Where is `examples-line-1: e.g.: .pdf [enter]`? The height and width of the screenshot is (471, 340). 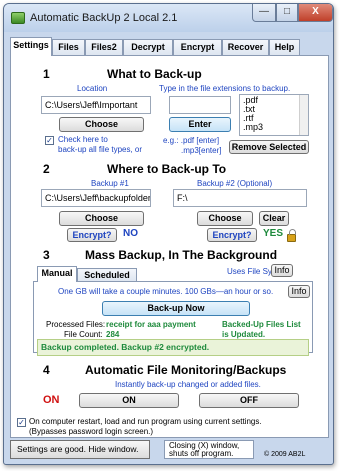 examples-line-1: e.g.: .pdf [enter] is located at coordinates (191, 140).